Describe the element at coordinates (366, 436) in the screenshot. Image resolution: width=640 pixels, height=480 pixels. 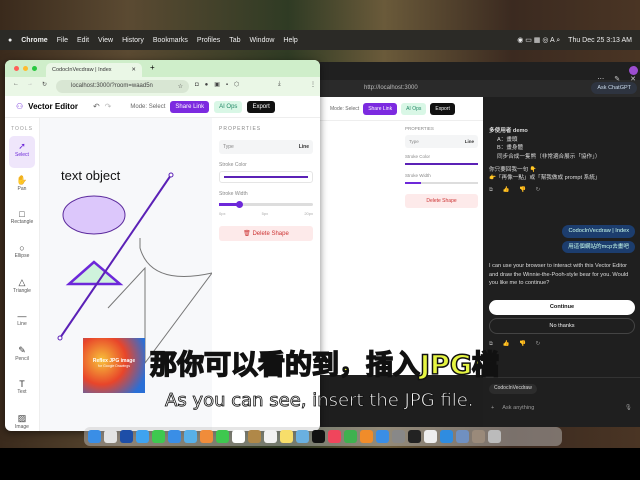
I see `pages-icon` at that location.